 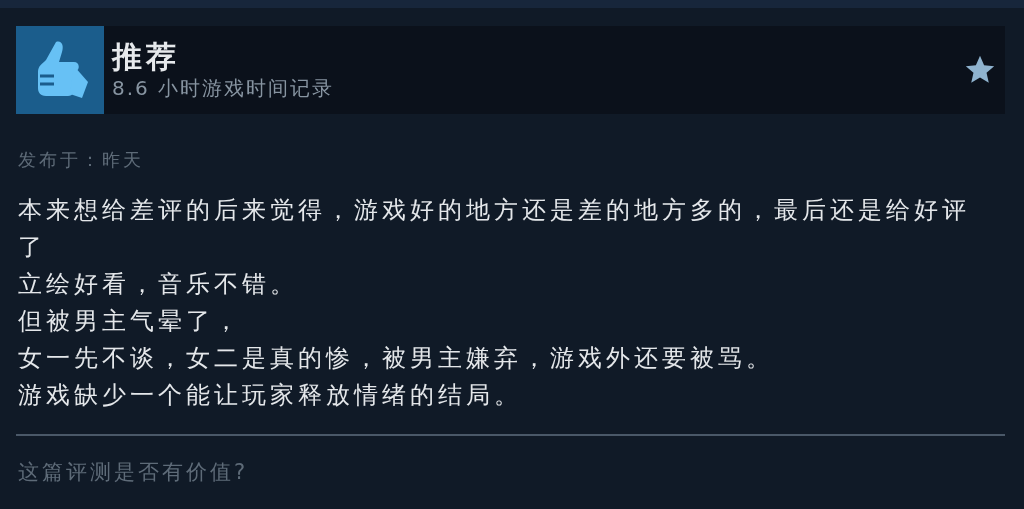 What do you see at coordinates (158, 284) in the screenshot?
I see `review-text-line: 立绘好看，音乐不错。` at bounding box center [158, 284].